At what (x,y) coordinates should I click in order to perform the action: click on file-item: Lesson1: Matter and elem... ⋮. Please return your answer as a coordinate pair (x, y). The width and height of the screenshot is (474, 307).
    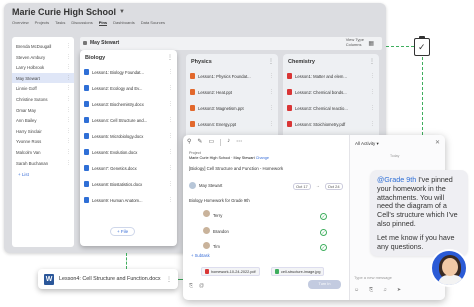
    Looking at the image, I should click on (331, 76).